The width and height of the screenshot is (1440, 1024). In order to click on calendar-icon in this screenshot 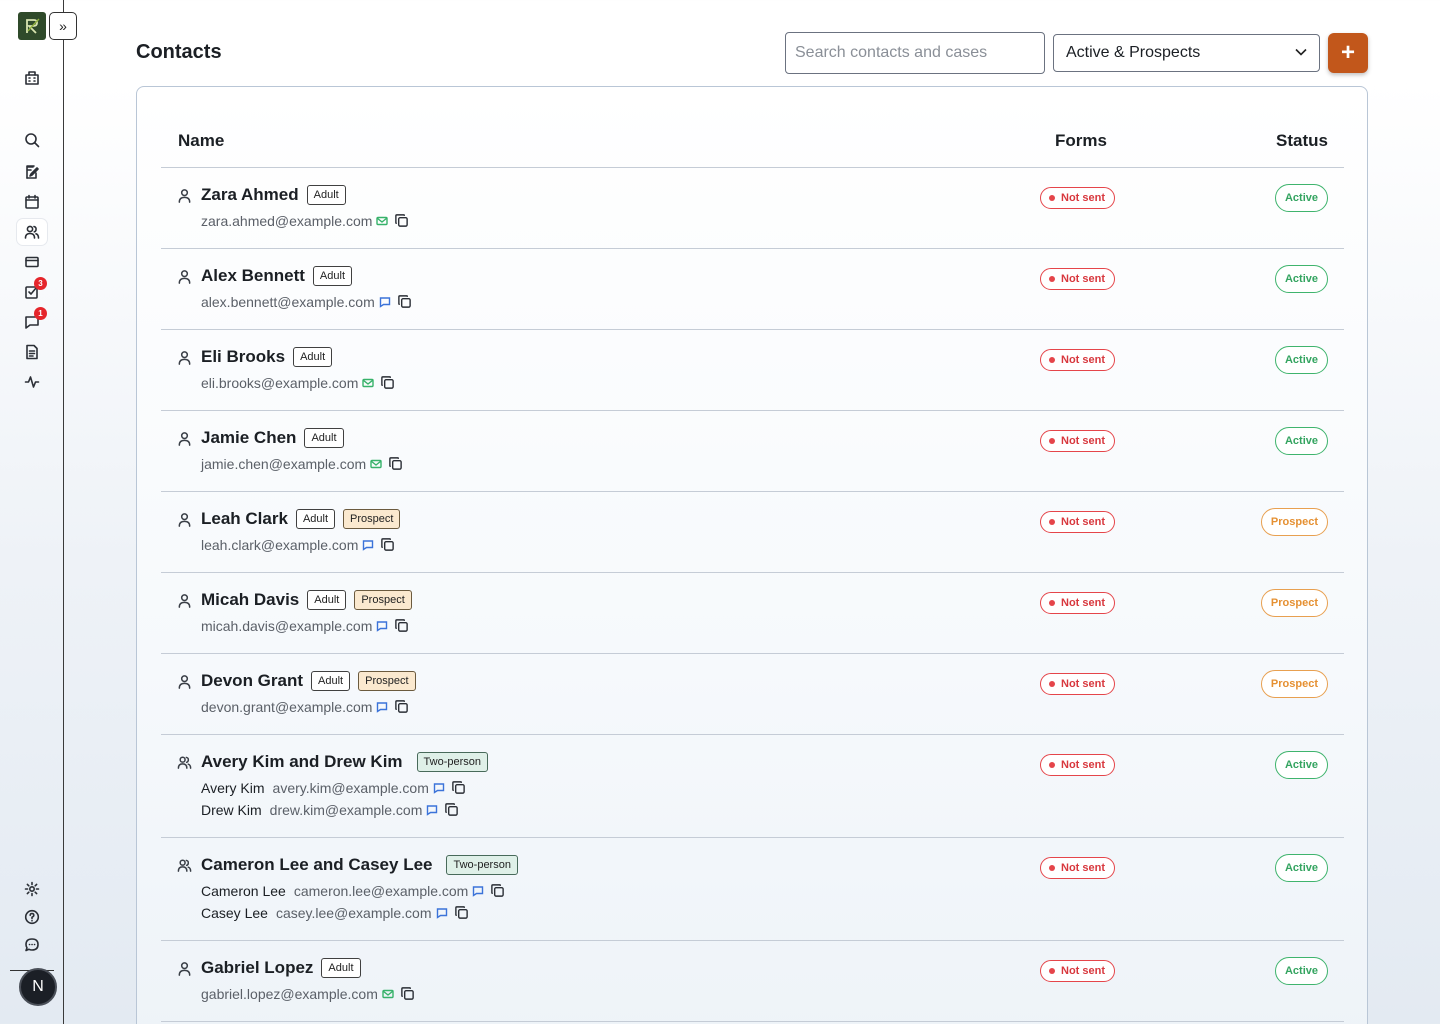, I will do `click(32, 202)`.